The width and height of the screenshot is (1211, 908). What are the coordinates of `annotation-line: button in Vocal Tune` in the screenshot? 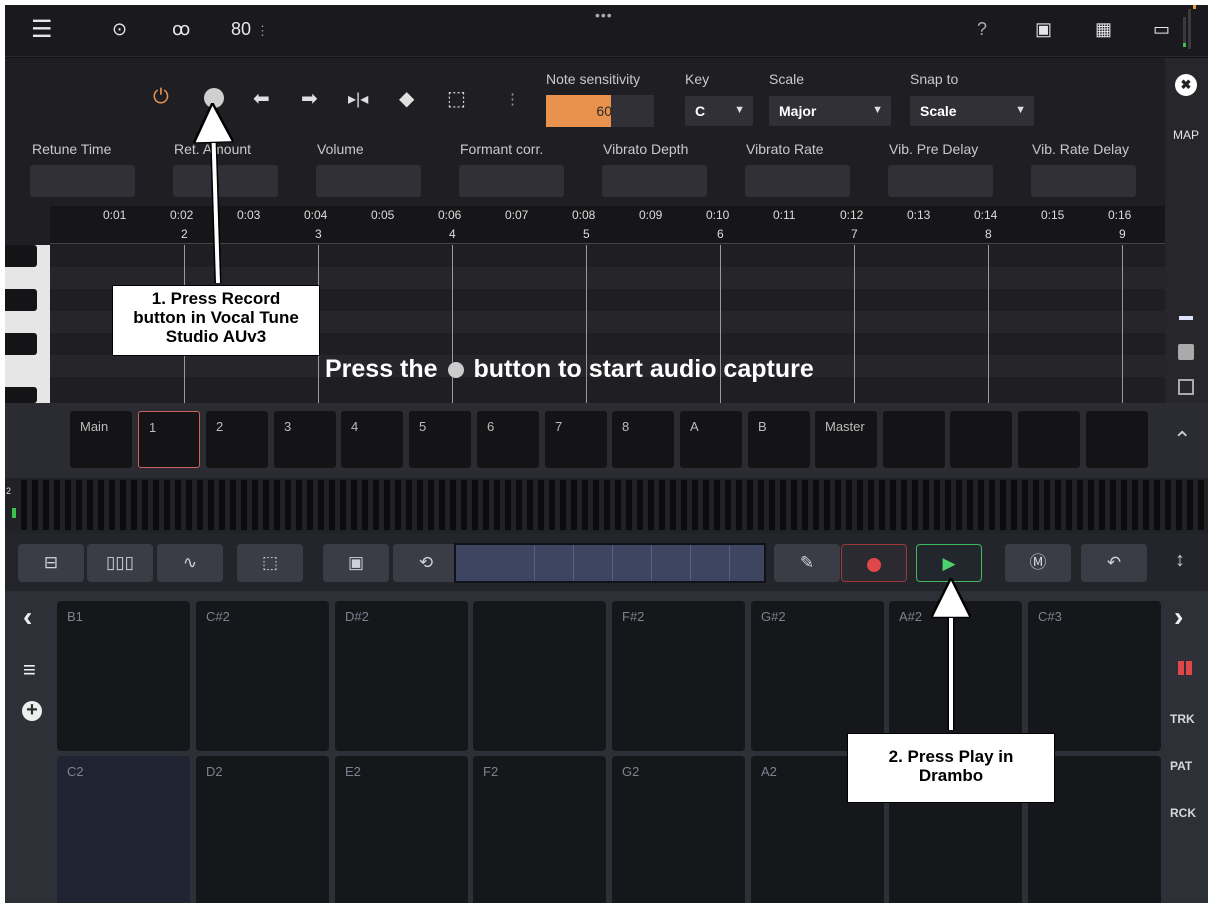 It's located at (216, 317).